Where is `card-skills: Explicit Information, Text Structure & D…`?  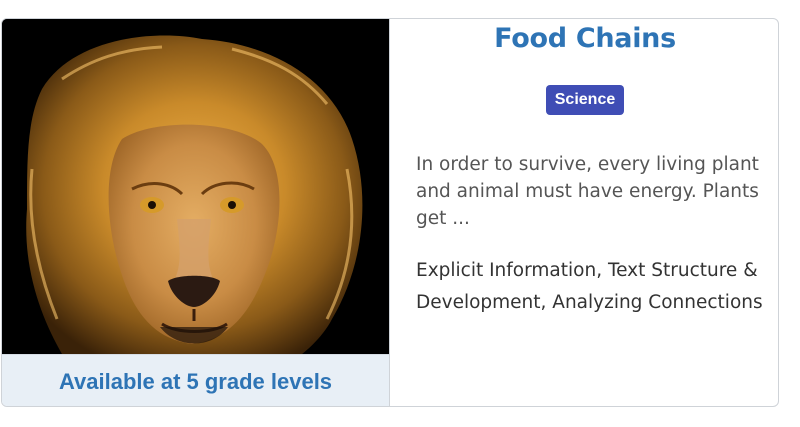
card-skills: Explicit Information, Text Structure & D… is located at coordinates (589, 286).